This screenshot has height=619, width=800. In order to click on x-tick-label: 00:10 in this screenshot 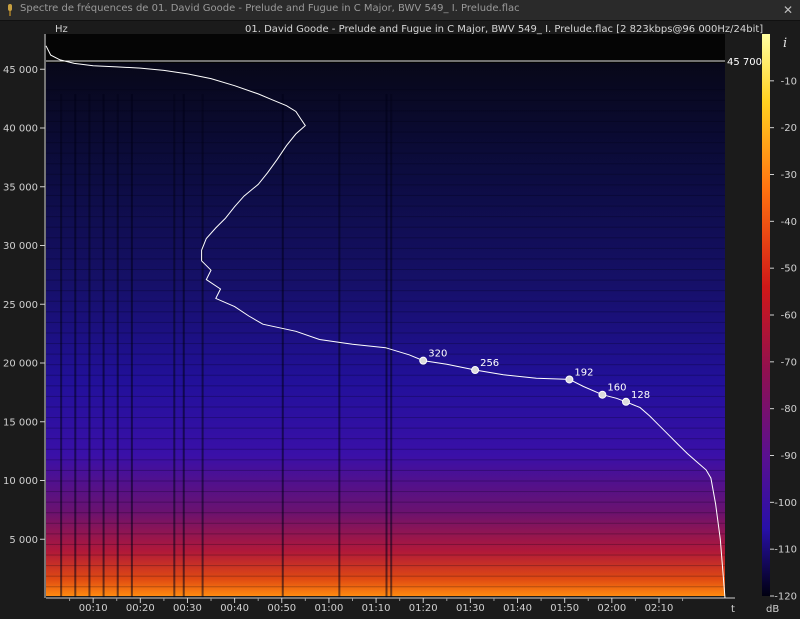, I will do `click(93, 608)`.